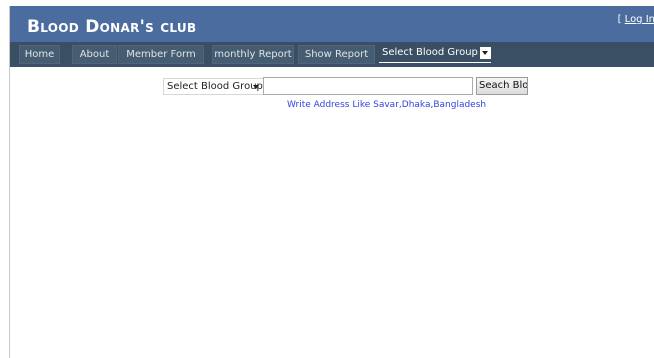  Describe the element at coordinates (336, 54) in the screenshot. I see `nav-show-report: Show Report` at that location.